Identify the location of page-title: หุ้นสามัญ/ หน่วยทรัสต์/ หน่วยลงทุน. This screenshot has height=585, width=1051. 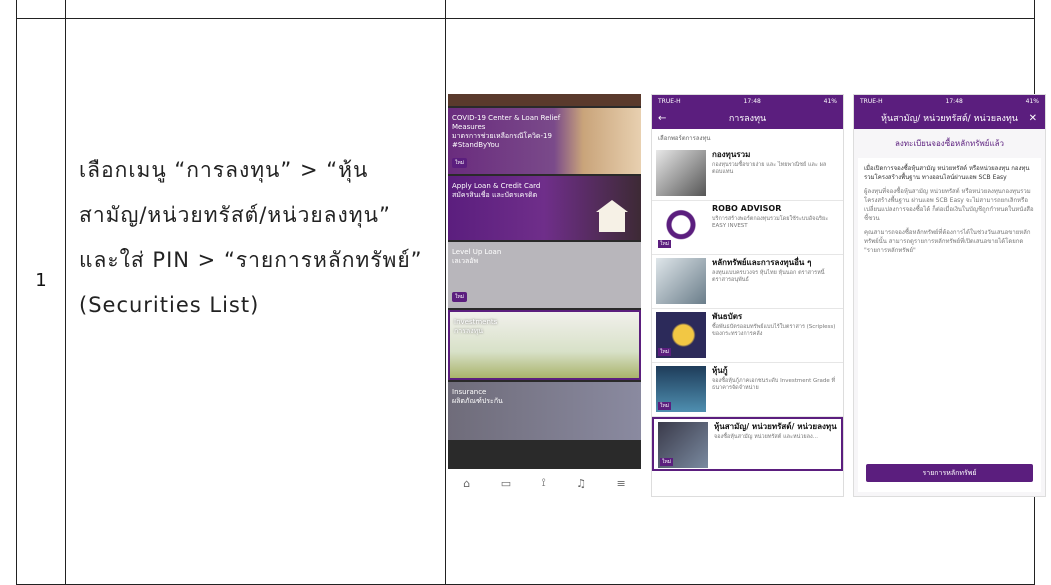
(949, 119).